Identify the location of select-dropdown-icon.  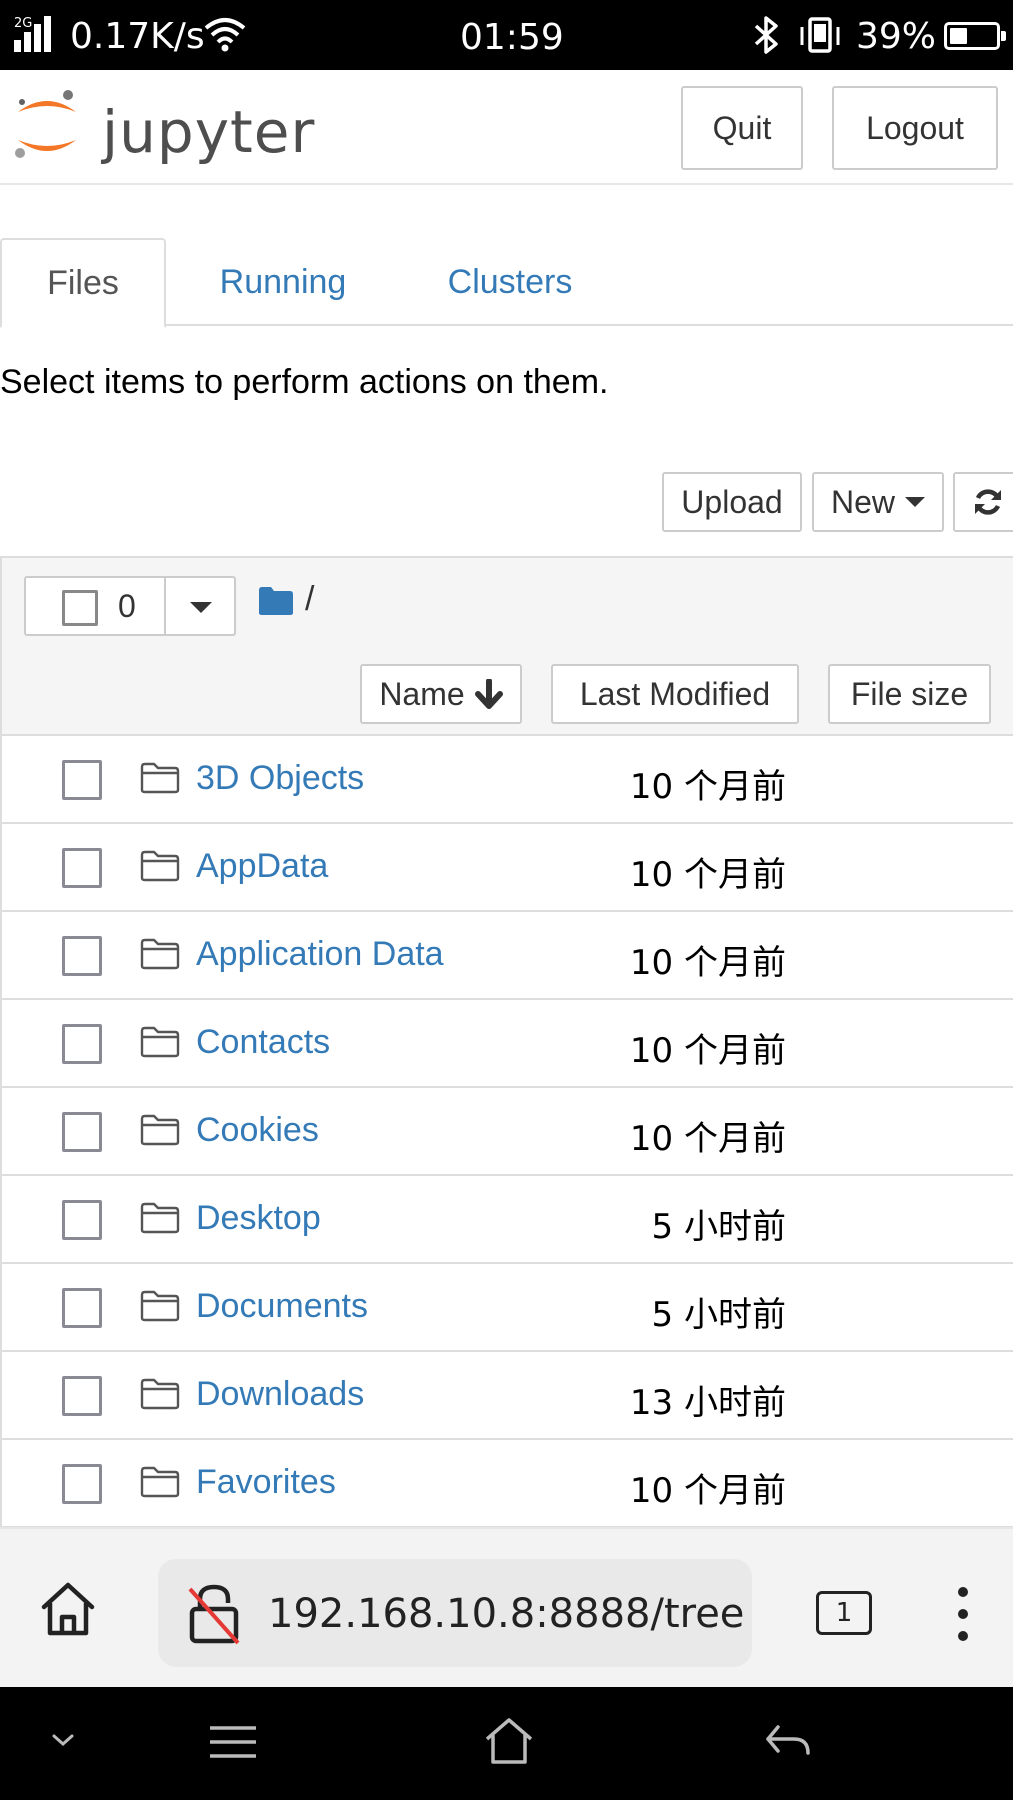
(201, 607).